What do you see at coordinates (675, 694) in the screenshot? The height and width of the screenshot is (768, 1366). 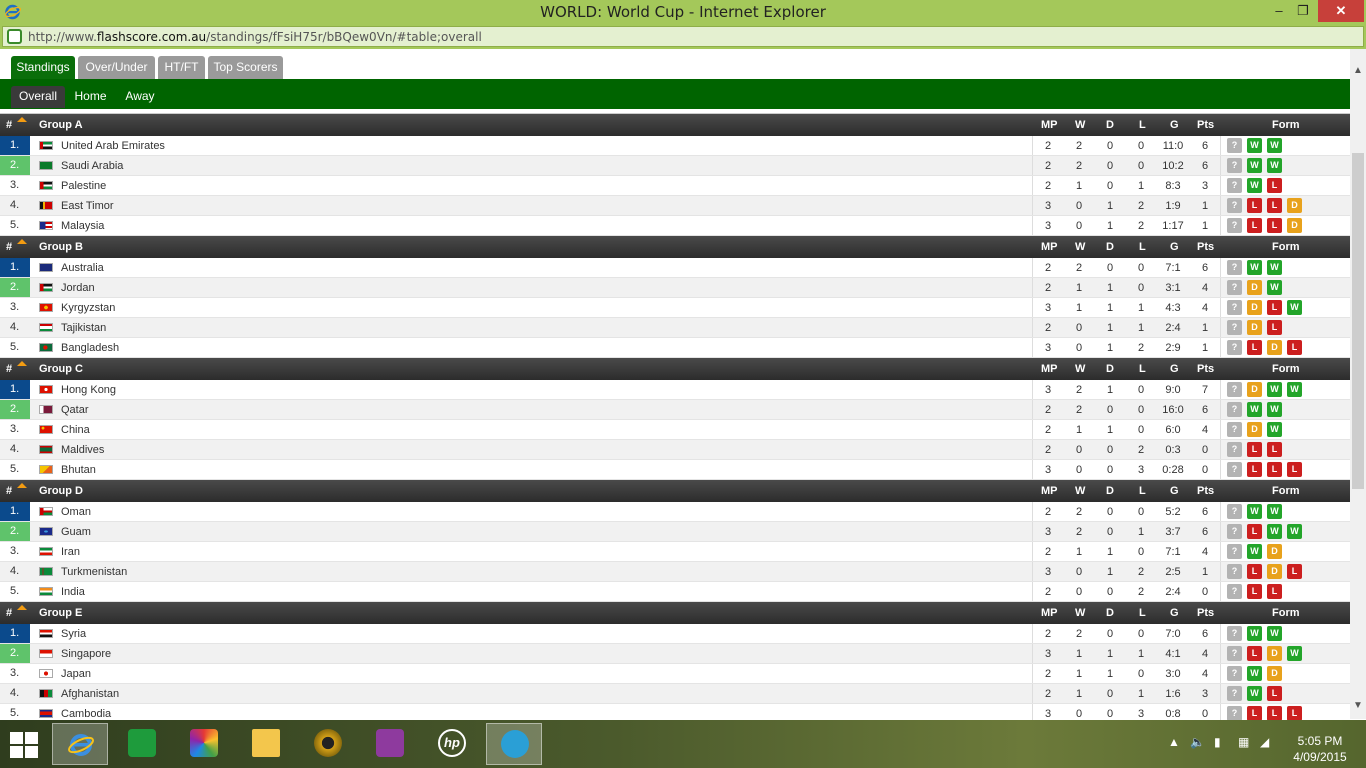 I see `table-row: 4. Afghanistan 2 1 0 1 1:6 3? W L` at bounding box center [675, 694].